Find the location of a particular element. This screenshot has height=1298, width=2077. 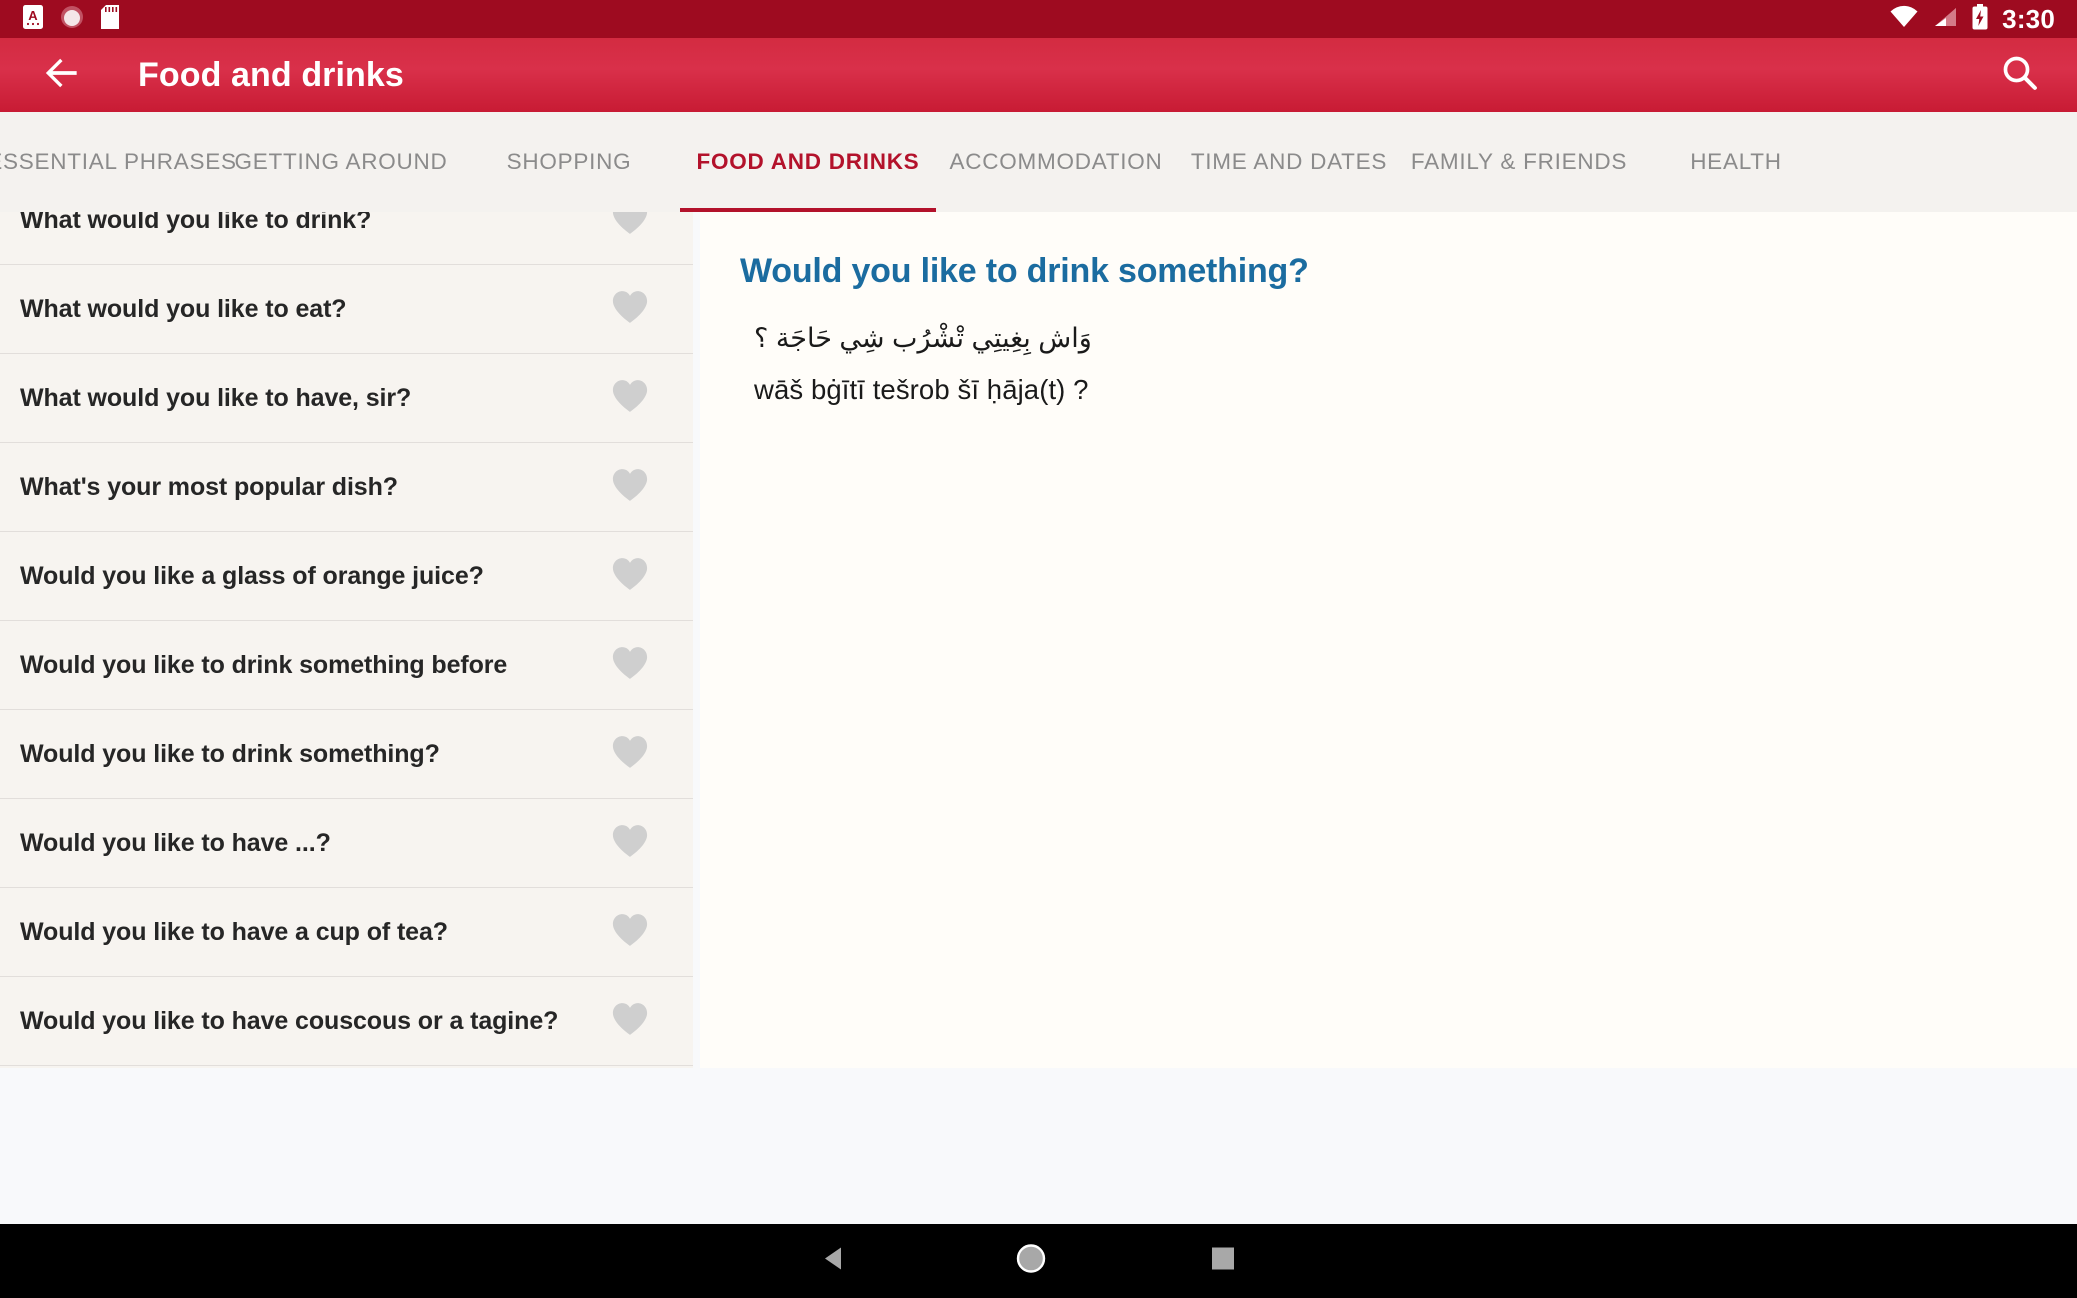

tab-getting-around: GETTING AROUND is located at coordinates (341, 162).